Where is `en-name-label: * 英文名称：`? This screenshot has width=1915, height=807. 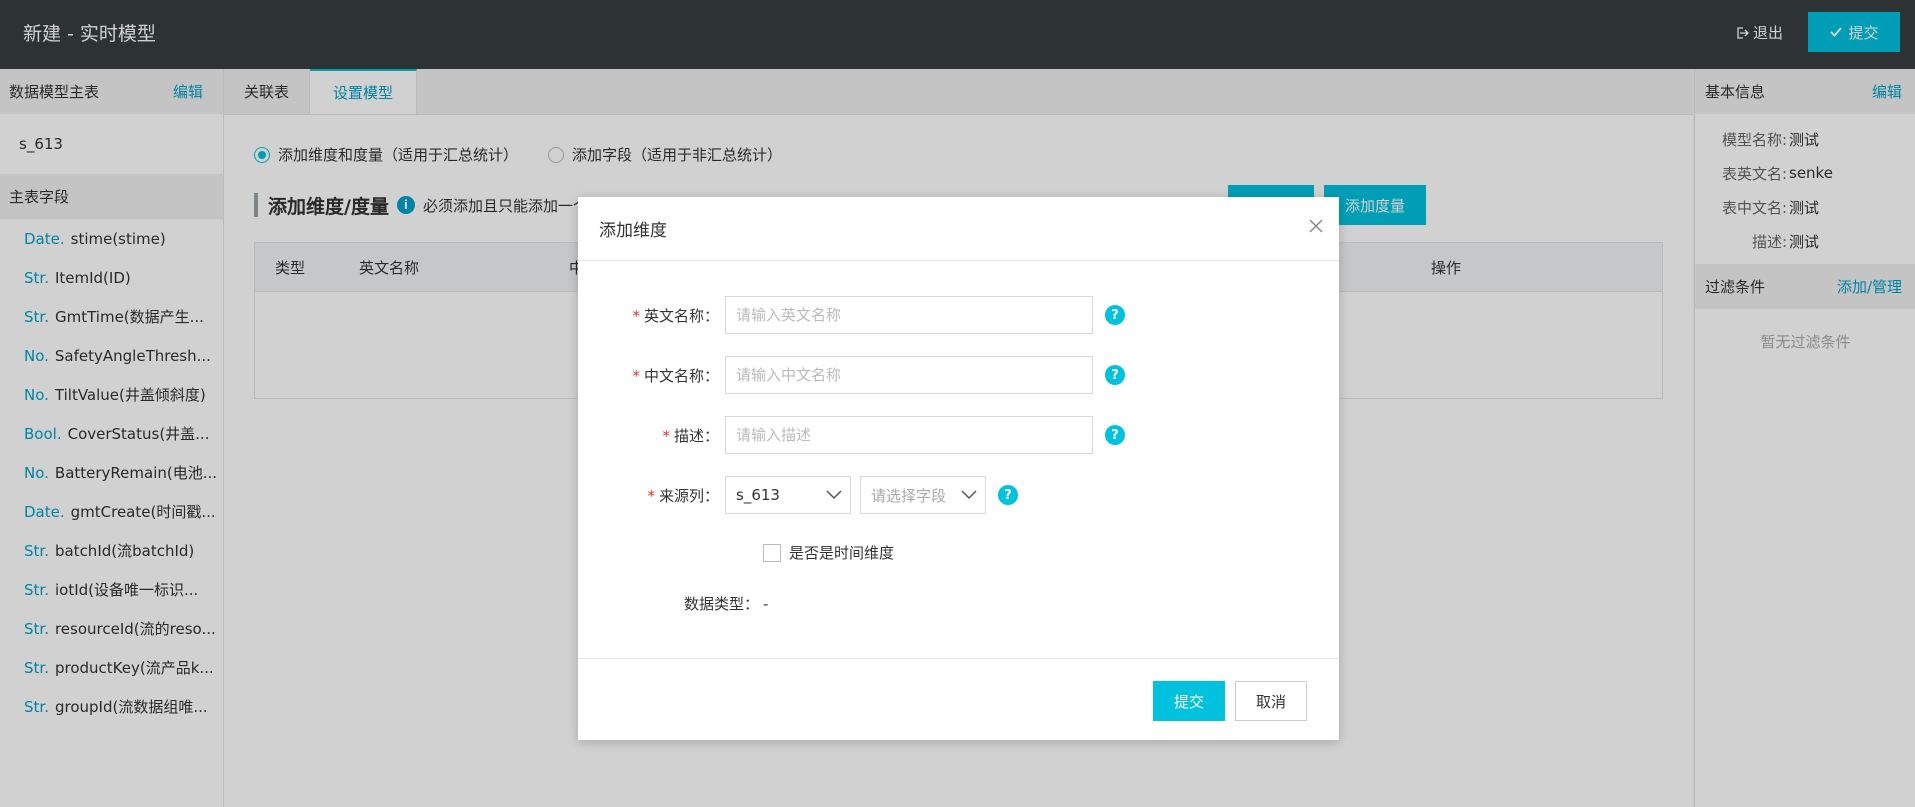 en-name-label: * 英文名称： is located at coordinates (675, 315).